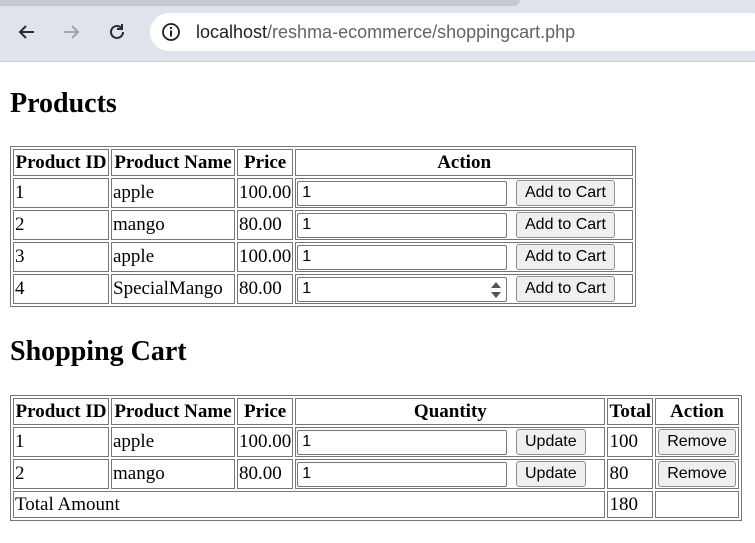  Describe the element at coordinates (173, 442) in the screenshot. I see `cart-product-name: apple` at that location.